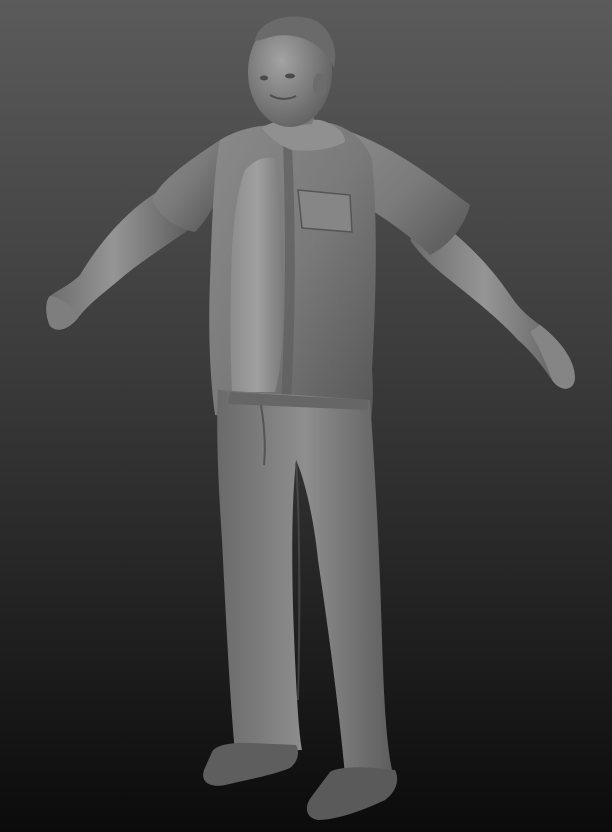 The width and height of the screenshot is (612, 832). I want to click on chest-pocket, so click(325, 211).